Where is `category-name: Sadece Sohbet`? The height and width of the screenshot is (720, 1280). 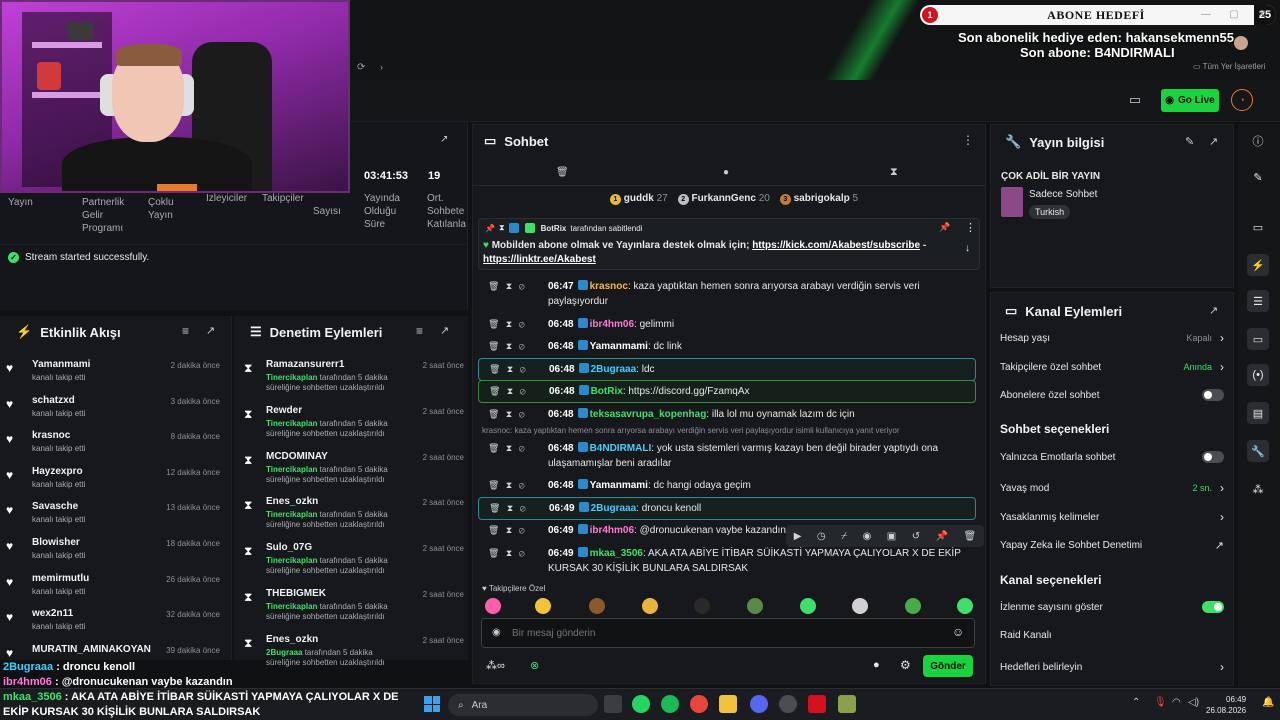
category-name: Sadece Sohbet is located at coordinates (1063, 194).